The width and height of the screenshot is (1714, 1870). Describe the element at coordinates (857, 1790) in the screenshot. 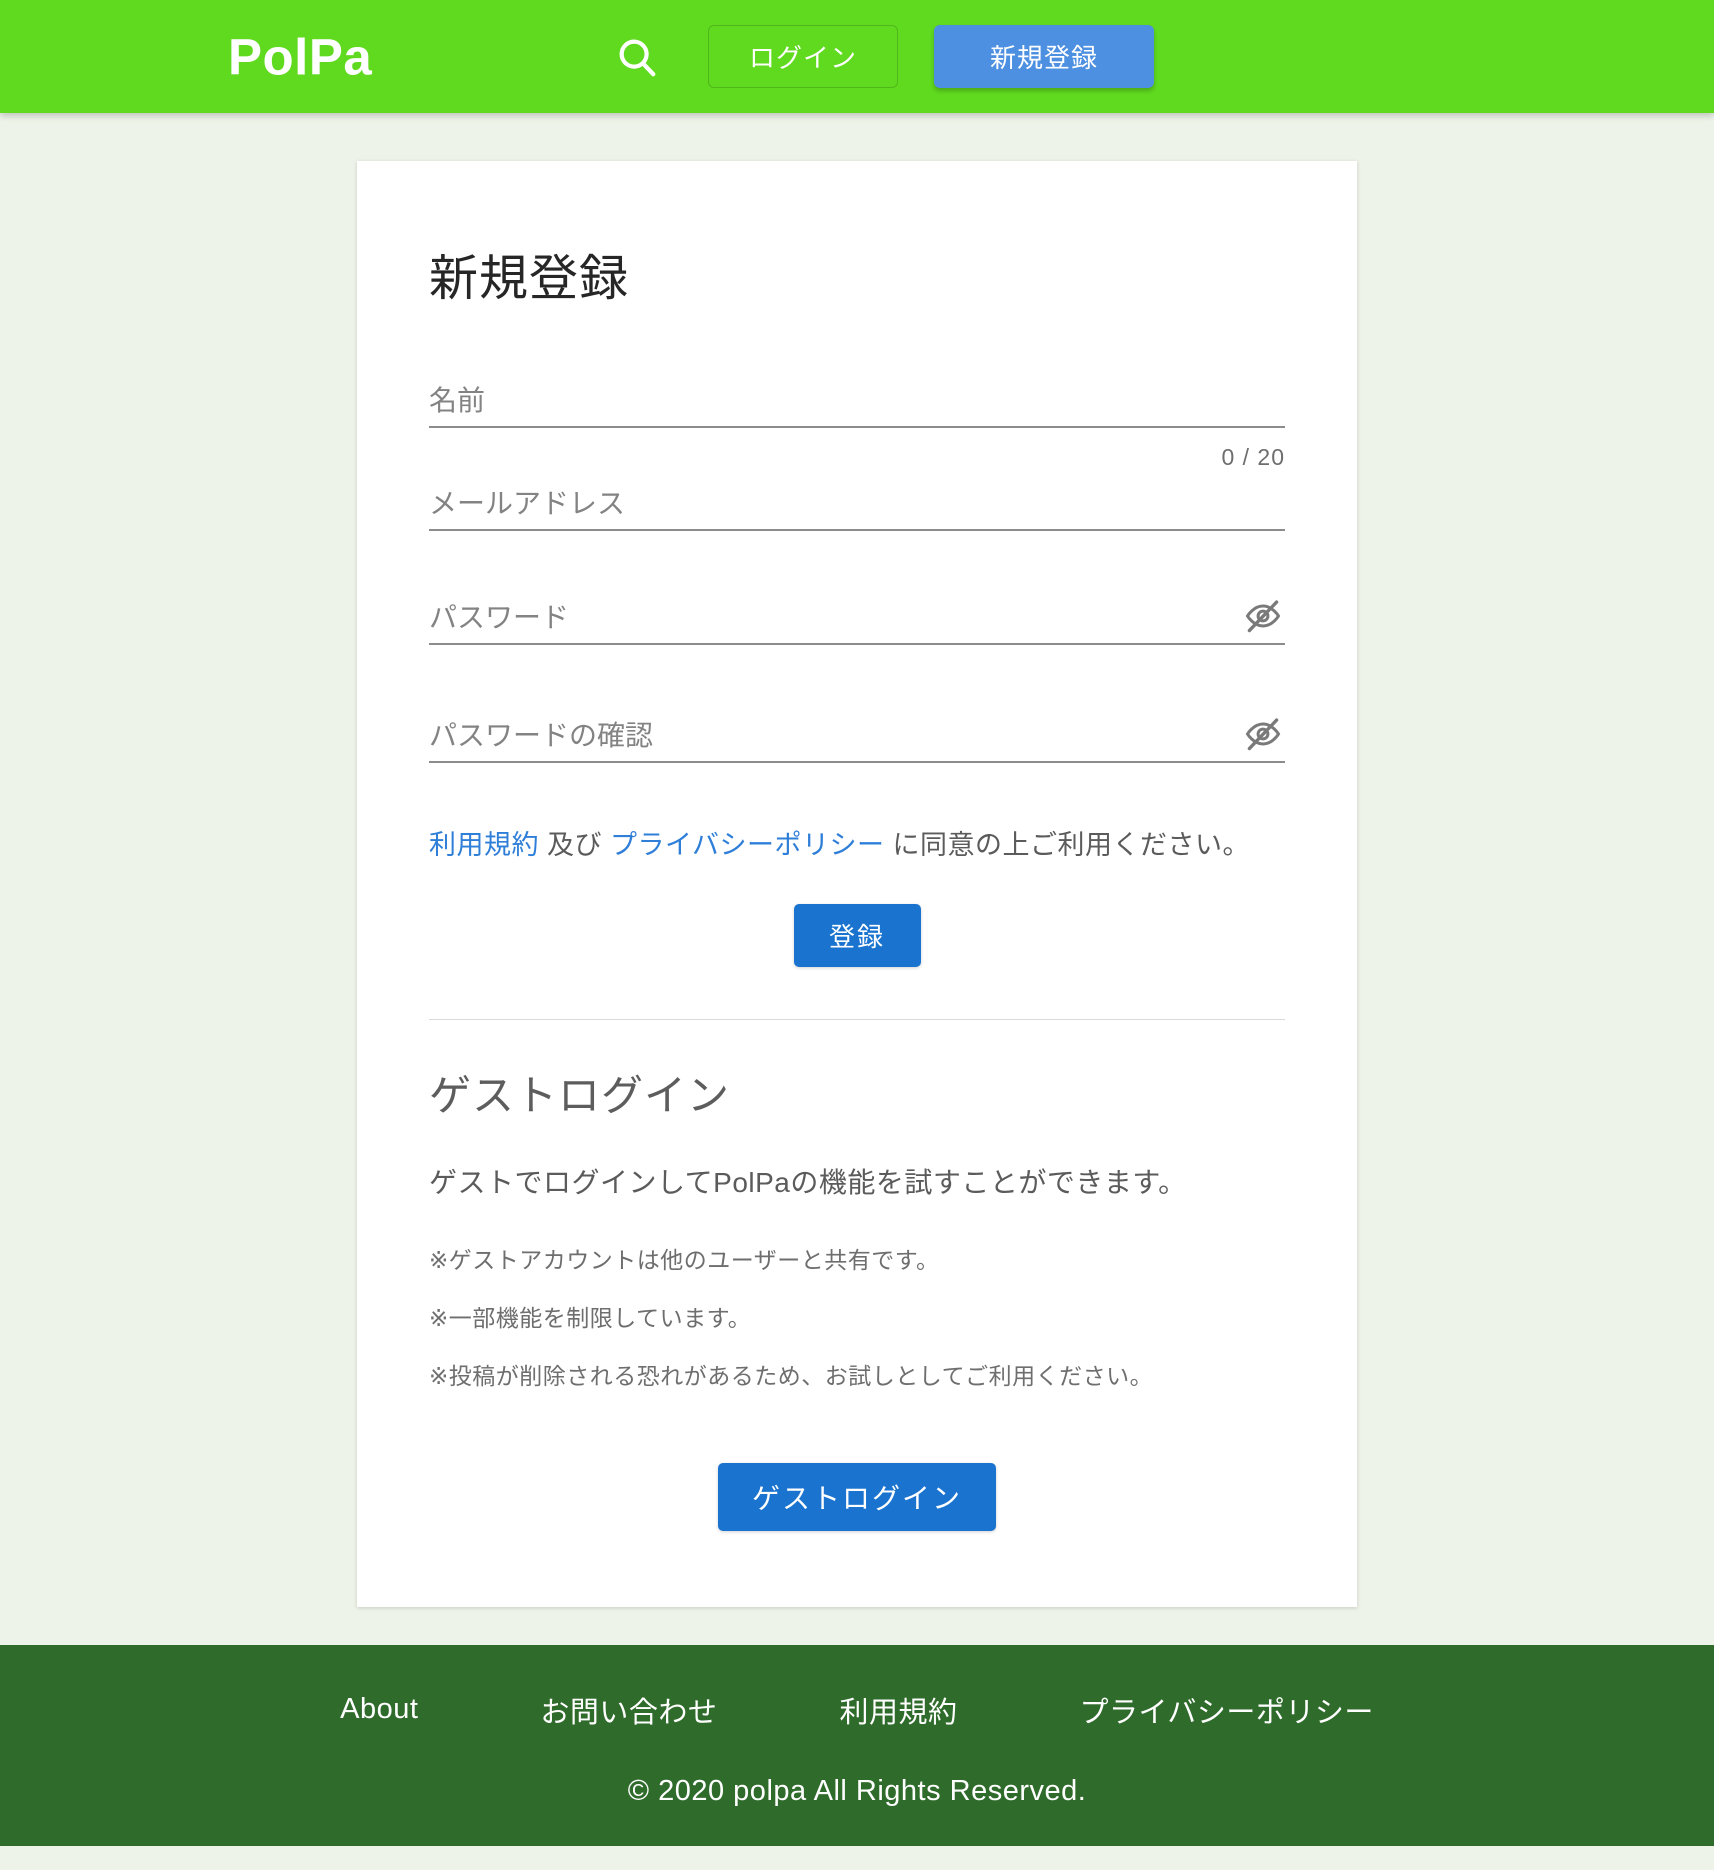

I see `copyright-text: © 2020 polpa All Rights Reserved.` at that location.